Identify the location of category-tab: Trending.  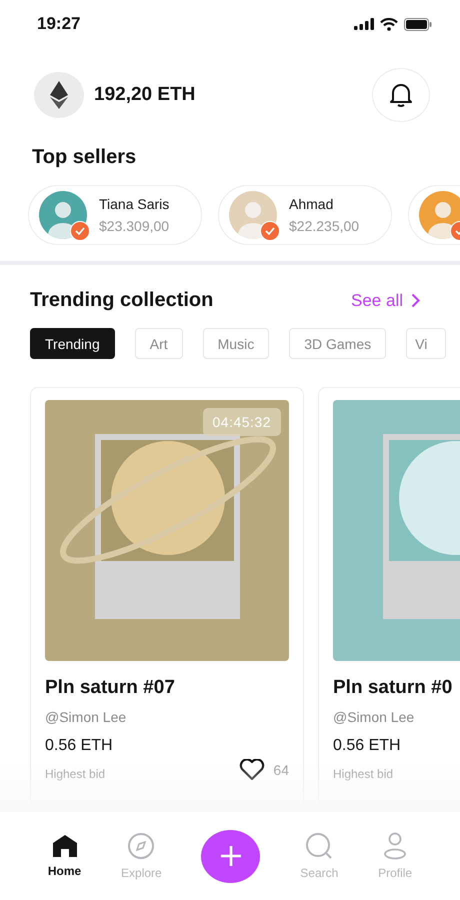
(72, 343).